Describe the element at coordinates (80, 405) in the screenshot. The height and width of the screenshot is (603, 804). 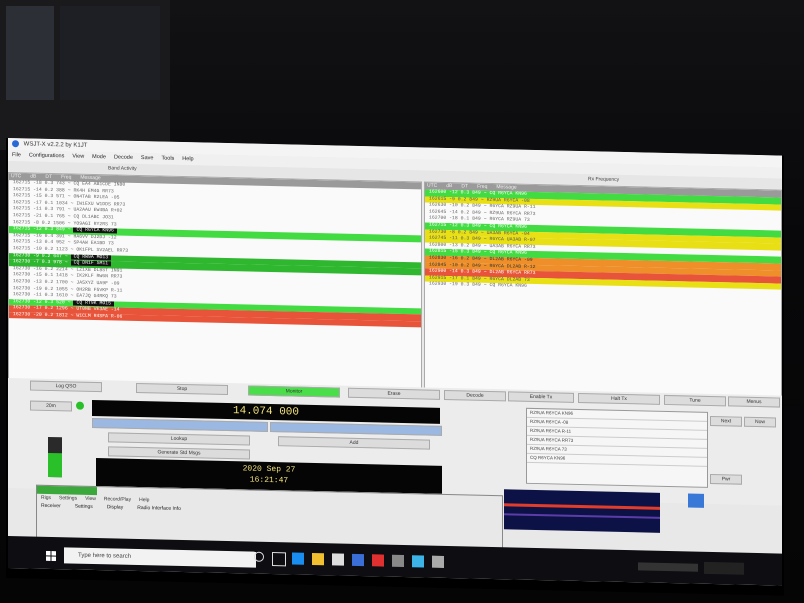
I see `status-indicator-icon` at that location.